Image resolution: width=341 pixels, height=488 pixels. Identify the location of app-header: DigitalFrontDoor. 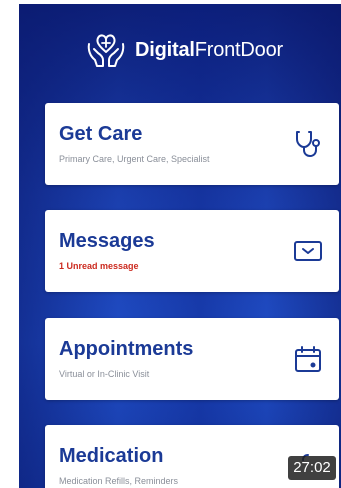
(180, 50).